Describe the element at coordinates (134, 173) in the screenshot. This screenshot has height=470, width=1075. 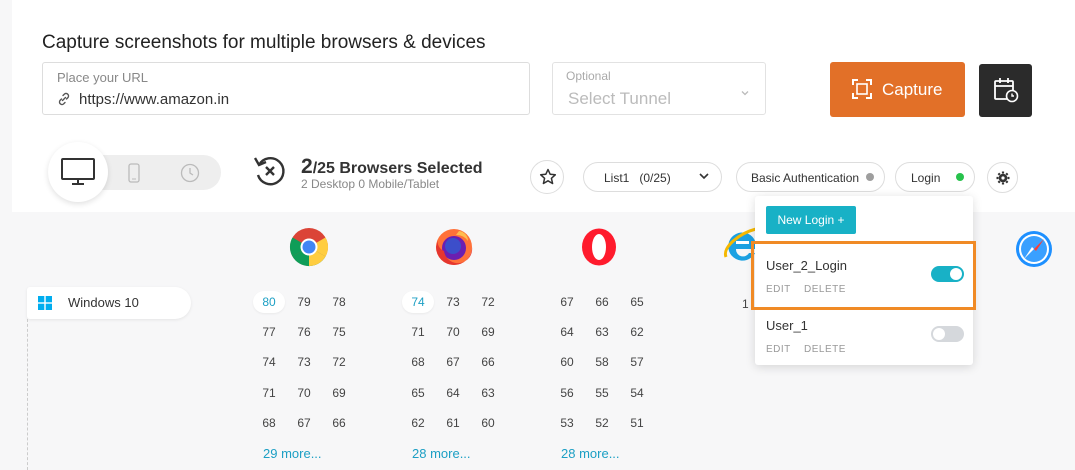
I see `mobile-phone-icon` at that location.